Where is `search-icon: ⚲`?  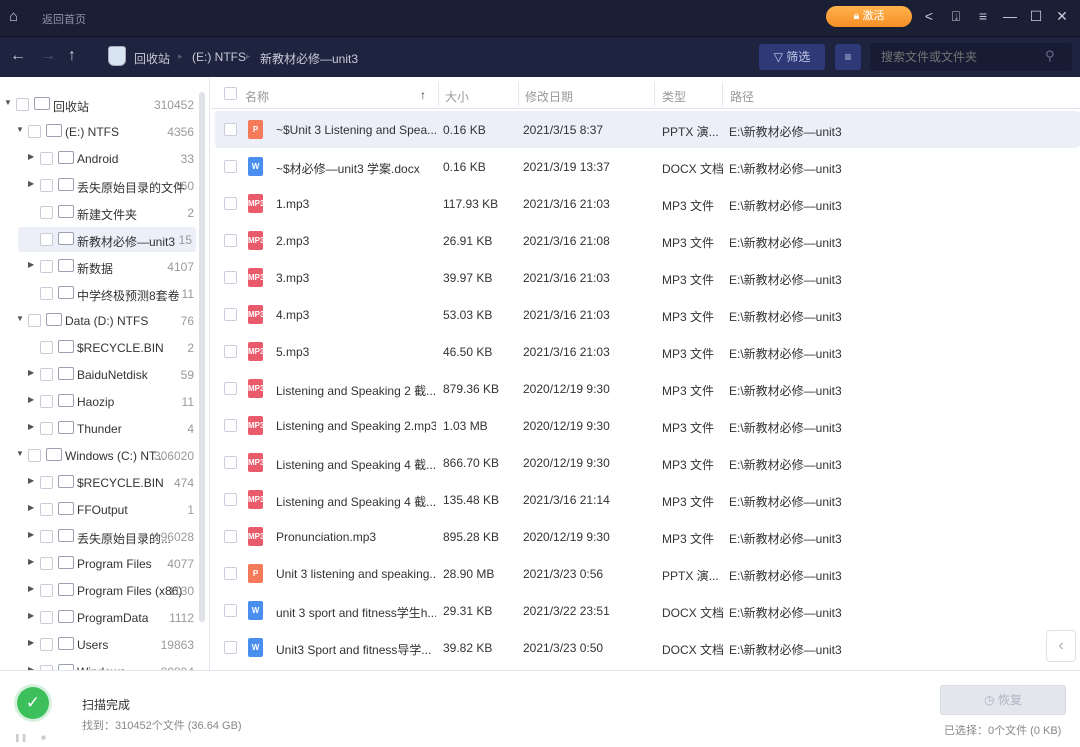
search-icon: ⚲ is located at coordinates (1050, 56).